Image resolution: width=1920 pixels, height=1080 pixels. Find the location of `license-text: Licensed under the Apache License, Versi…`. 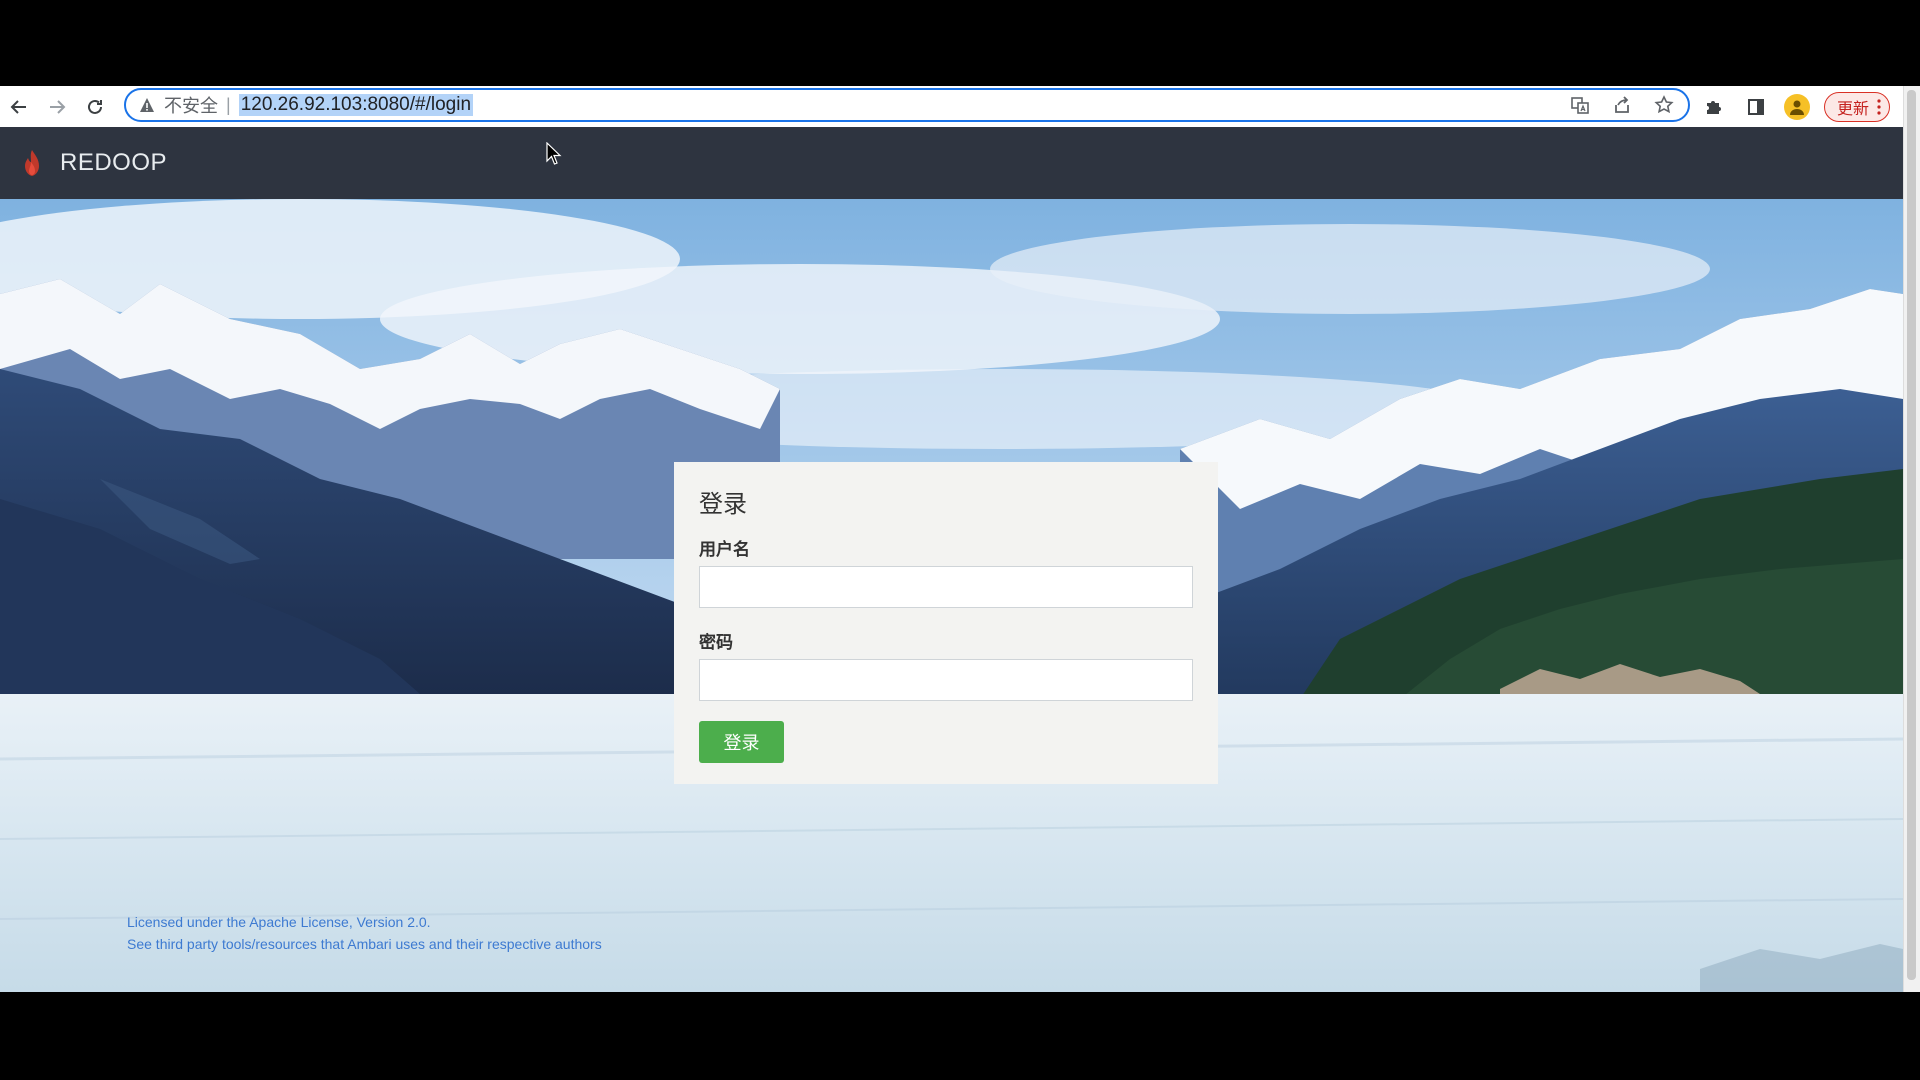

license-text: Licensed under the Apache License, Versi… is located at coordinates (279, 922).